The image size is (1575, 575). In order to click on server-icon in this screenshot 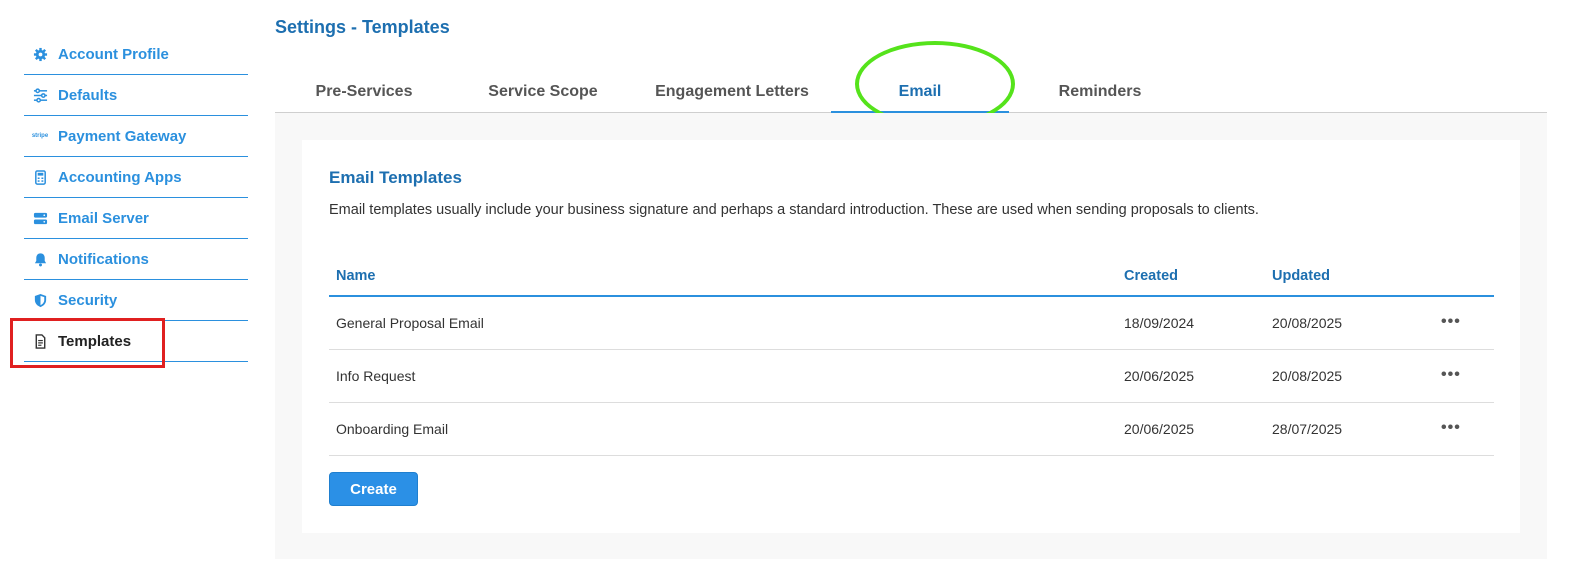, I will do `click(40, 218)`.